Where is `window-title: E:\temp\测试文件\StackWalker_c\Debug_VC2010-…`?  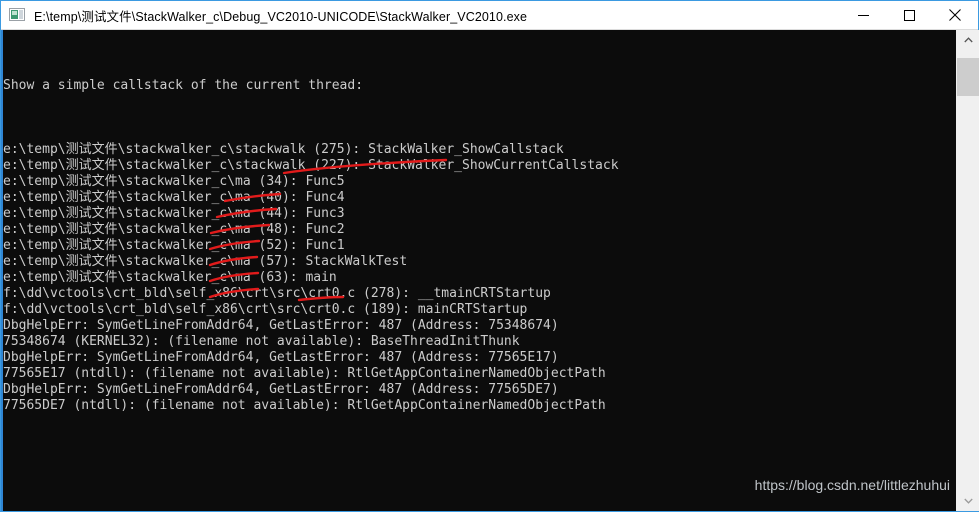
window-title: E:\temp\测试文件\StackWalker_c\Debug_VC2010-… is located at coordinates (281, 16).